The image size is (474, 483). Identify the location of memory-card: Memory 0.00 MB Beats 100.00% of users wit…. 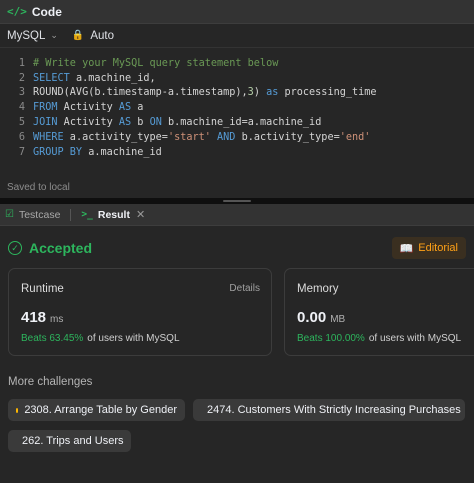
(379, 312).